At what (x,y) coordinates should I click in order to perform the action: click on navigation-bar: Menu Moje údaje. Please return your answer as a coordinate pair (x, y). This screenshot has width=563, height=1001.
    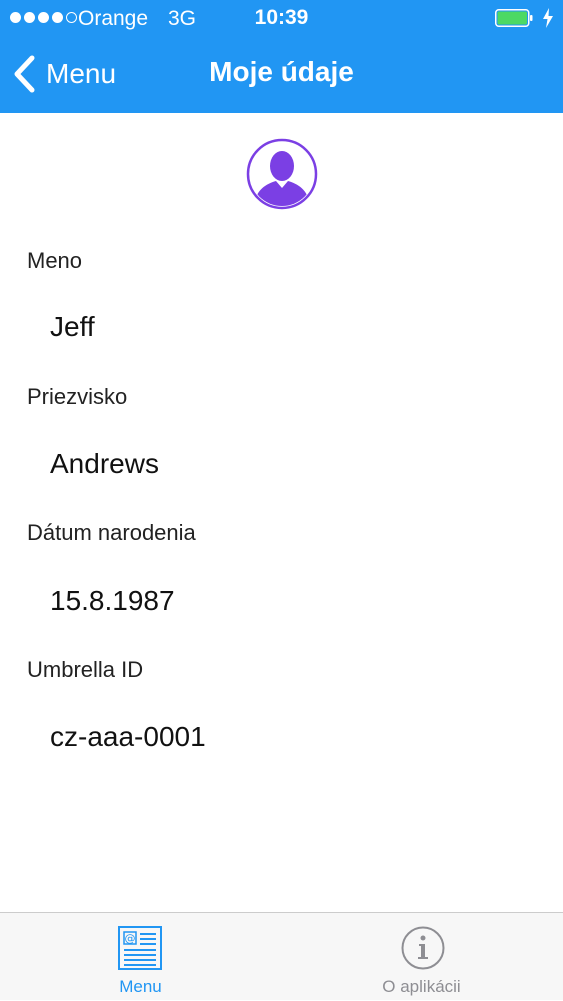
    Looking at the image, I should click on (281, 74).